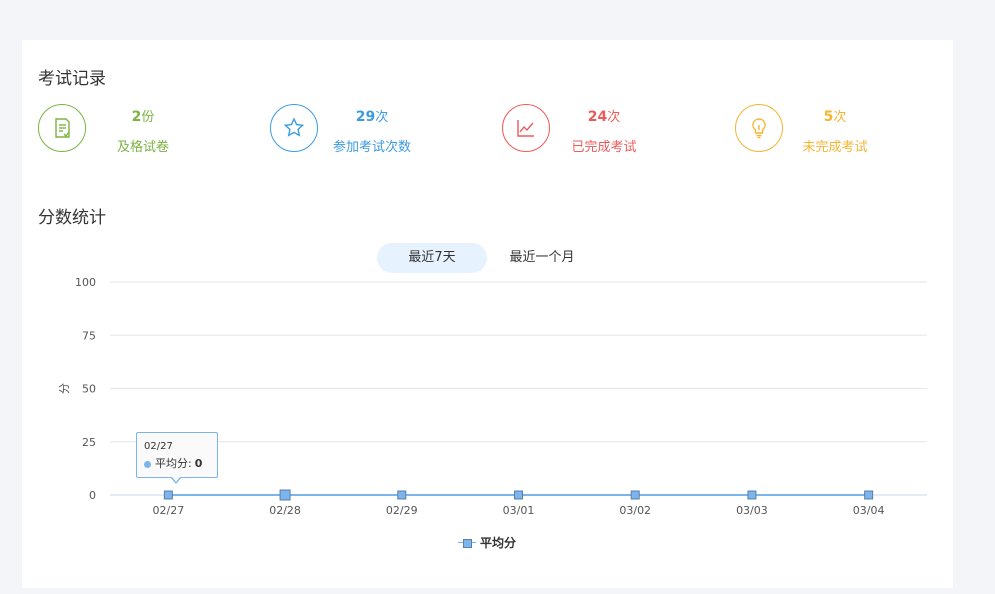 The image size is (995, 594). Describe the element at coordinates (72, 79) in the screenshot. I see `exam-records-title: 考试记录` at that location.